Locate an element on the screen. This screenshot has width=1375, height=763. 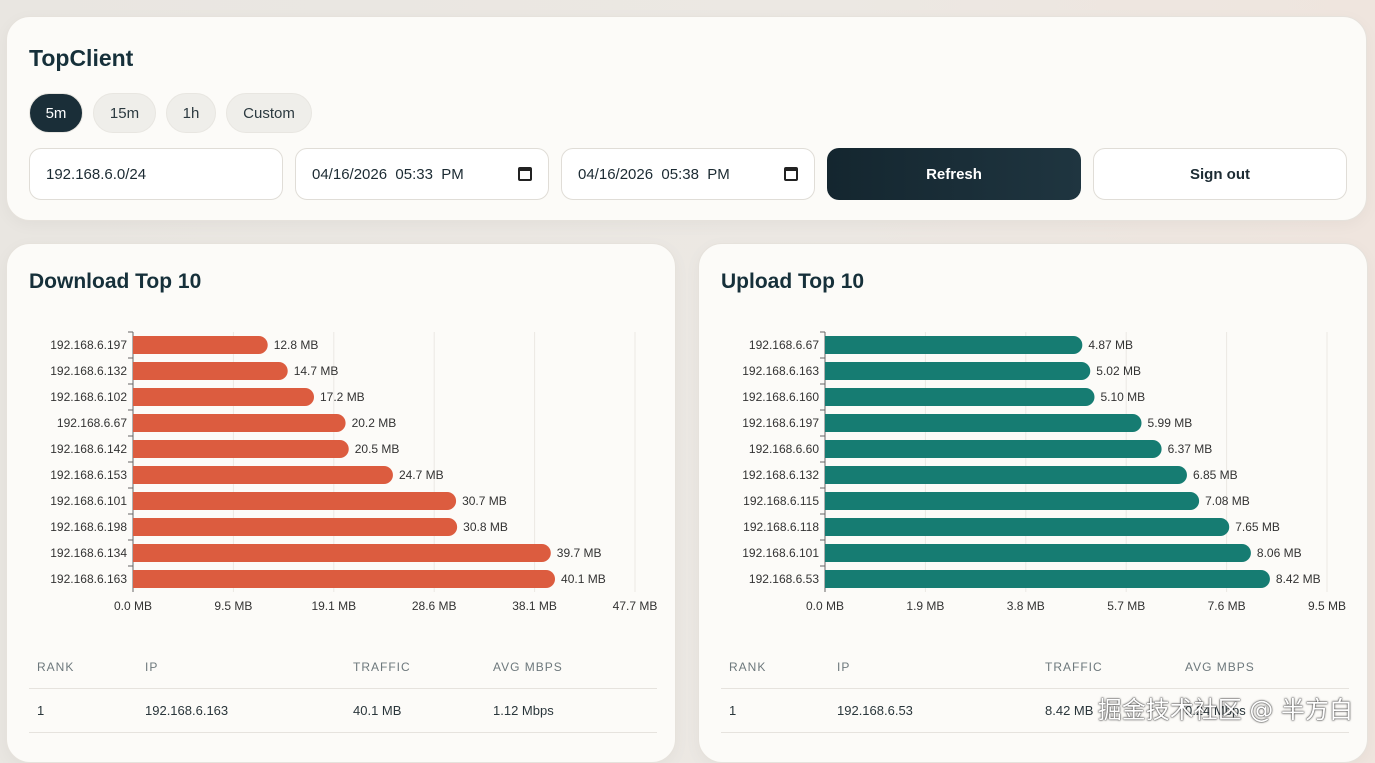
data-label: 39.7 MB is located at coordinates (579, 553).